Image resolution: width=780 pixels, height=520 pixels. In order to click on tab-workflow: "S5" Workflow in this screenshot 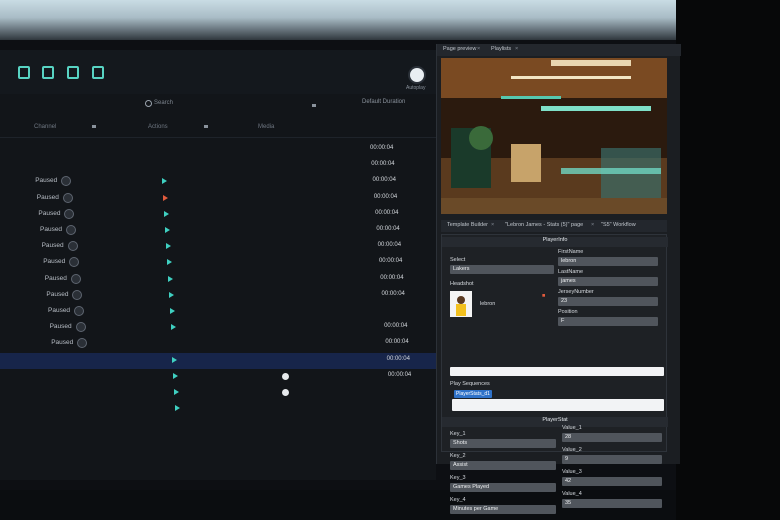, I will do `click(618, 225)`.